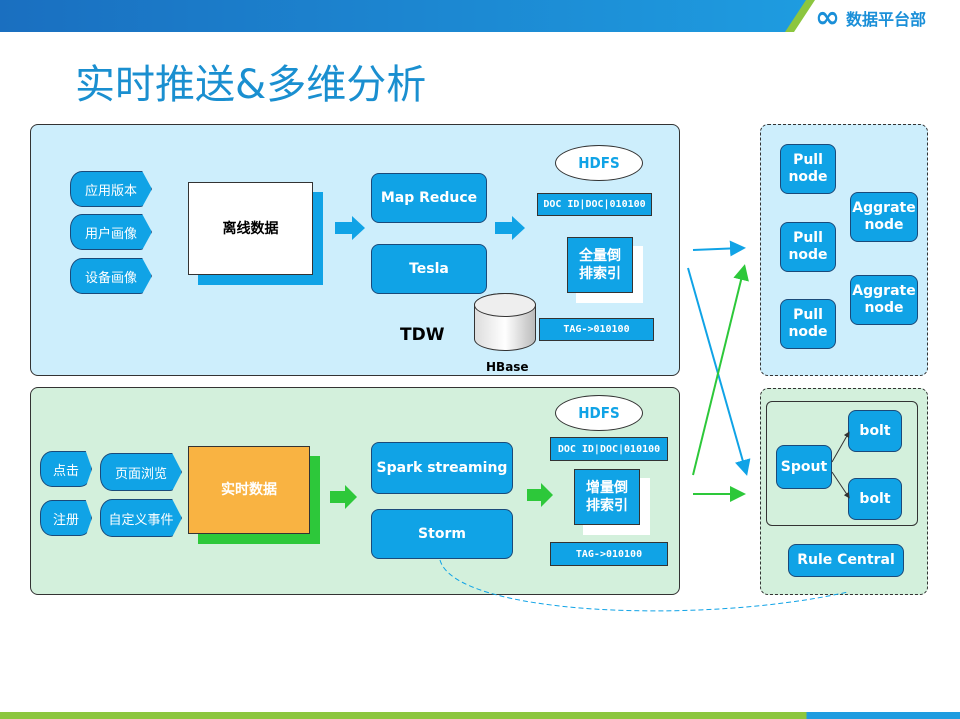 This screenshot has height=719, width=960. I want to click on footer-bar, so click(480, 715).